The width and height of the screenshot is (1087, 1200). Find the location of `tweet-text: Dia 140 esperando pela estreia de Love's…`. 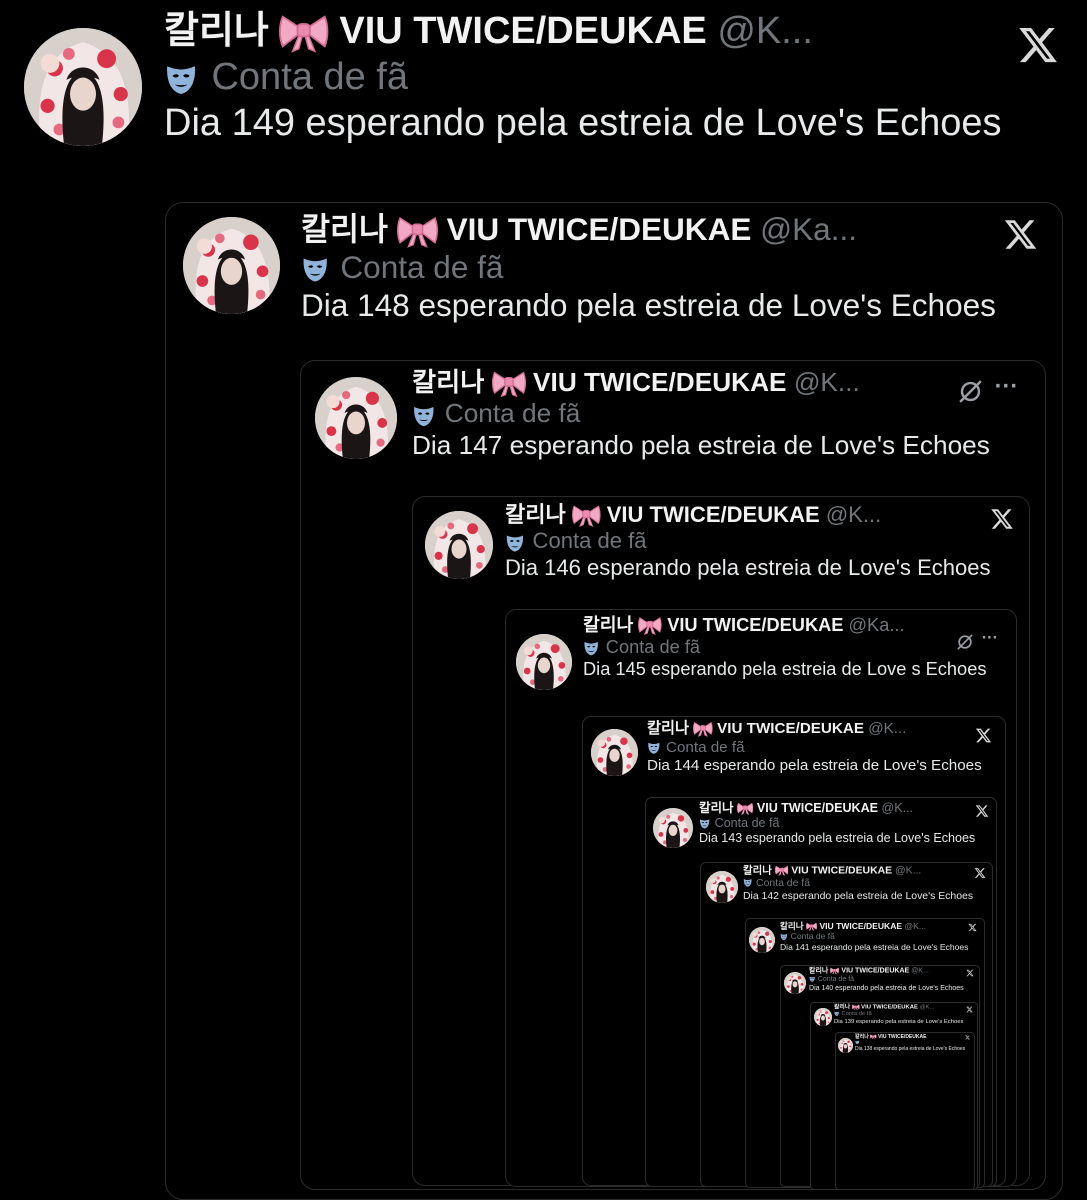

tweet-text: Dia 140 esperando pela estreia de Love's… is located at coordinates (886, 988).